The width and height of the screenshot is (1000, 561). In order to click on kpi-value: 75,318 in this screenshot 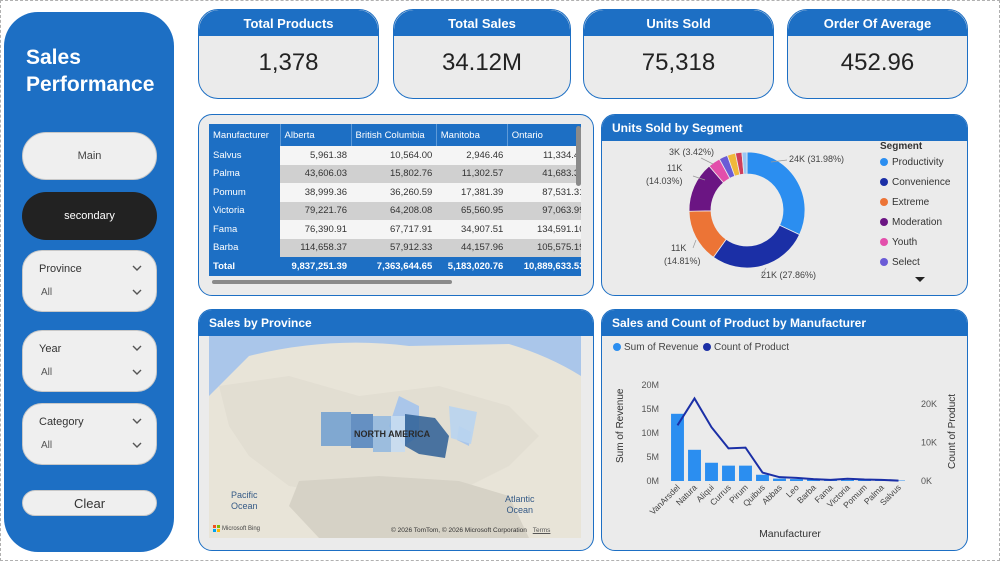, I will do `click(678, 62)`.